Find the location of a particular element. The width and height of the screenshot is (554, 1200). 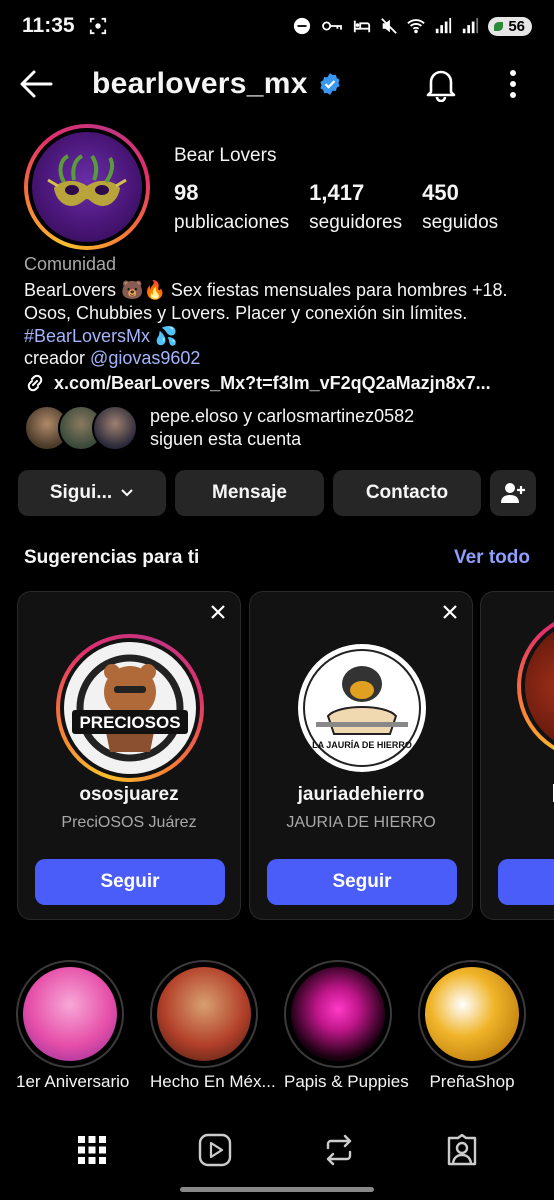

message-label: Mensaje is located at coordinates (249, 492).